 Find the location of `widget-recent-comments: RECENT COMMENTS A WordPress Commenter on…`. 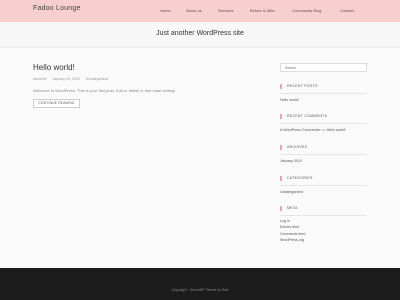

widget-recent-comments: RECENT COMMENTS A WordPress Commenter on… is located at coordinates (323, 123).